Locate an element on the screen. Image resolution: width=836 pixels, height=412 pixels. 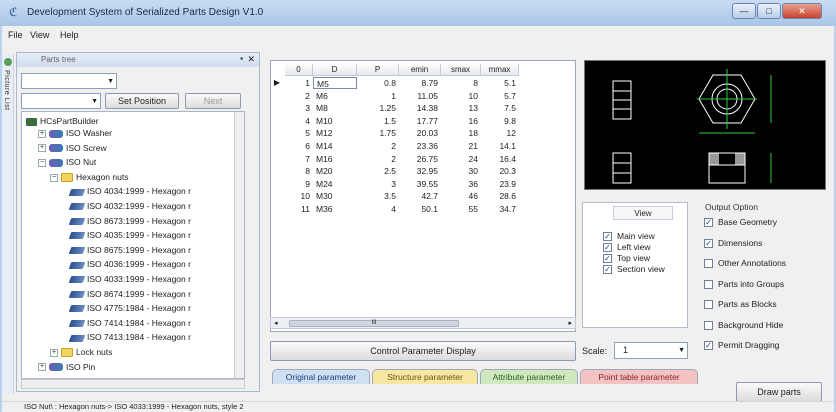
grid-cell: 50.1 is located at coordinates (420, 209).